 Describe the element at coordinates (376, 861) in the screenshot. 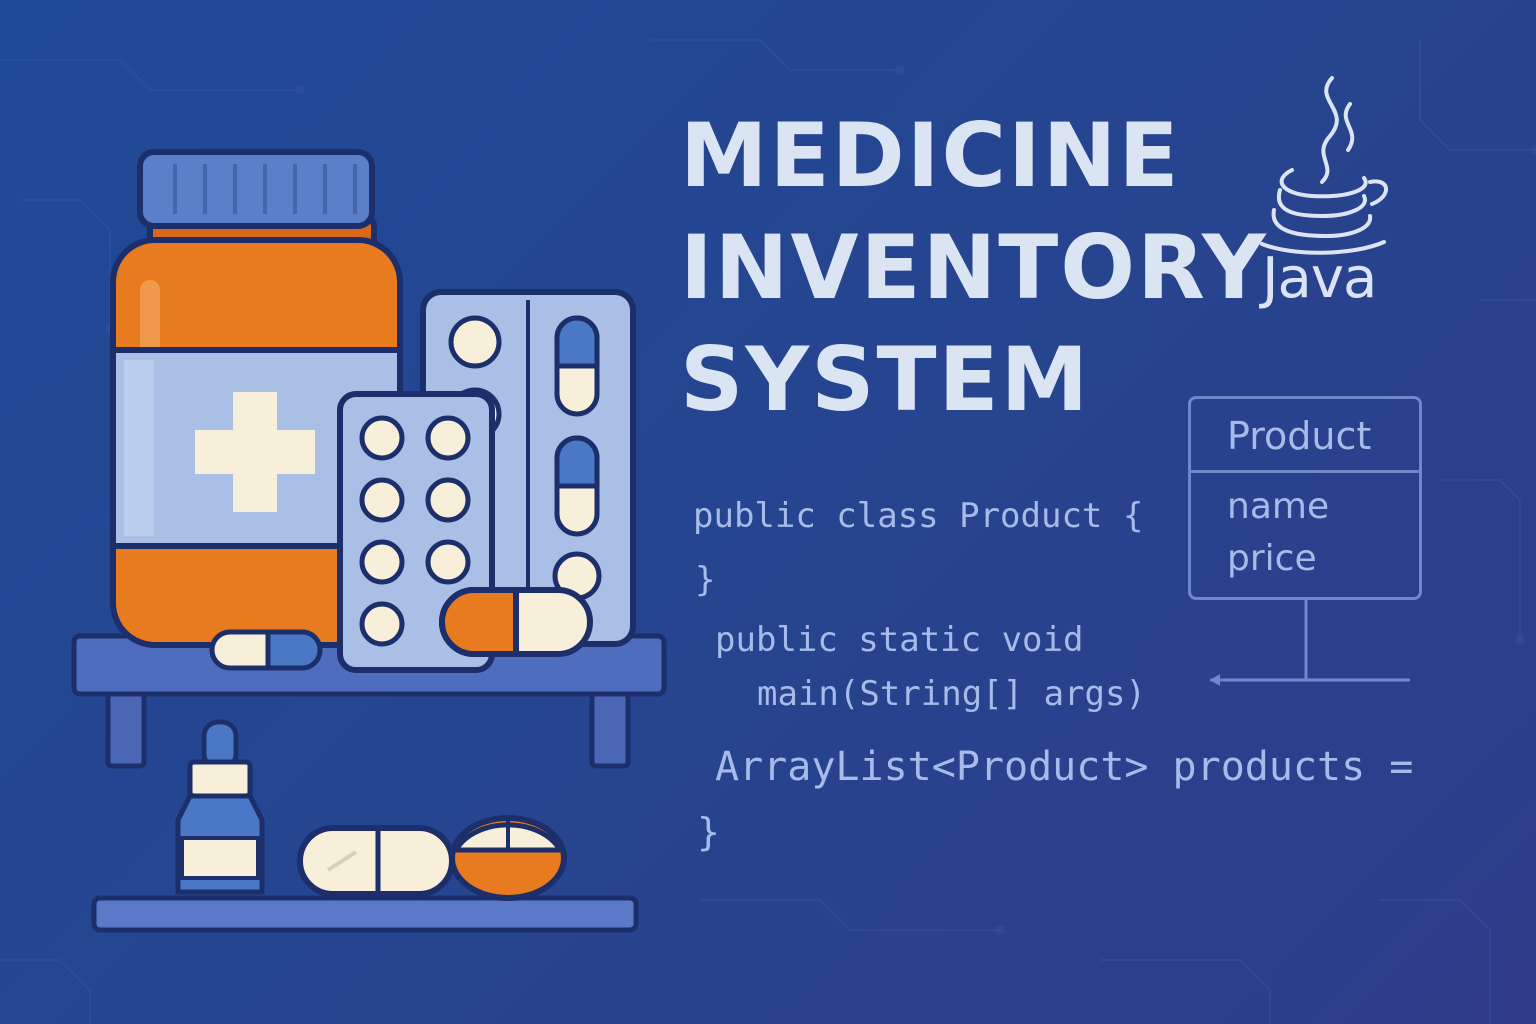

I see `tablet-pill` at that location.